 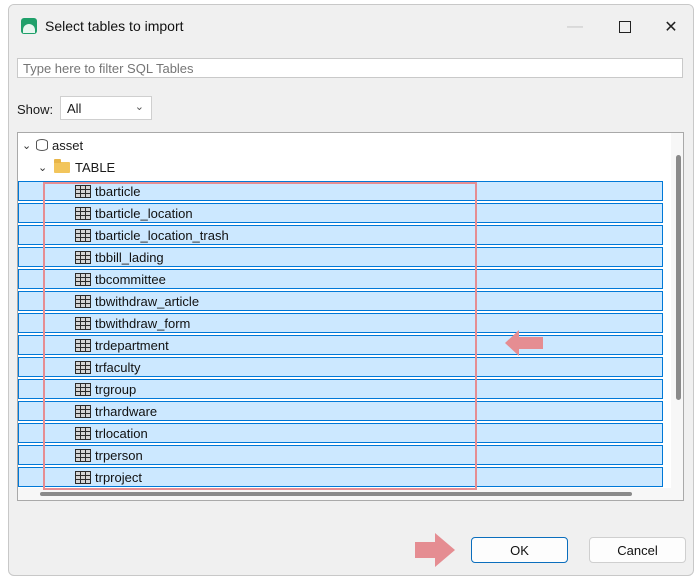 I want to click on show-dropdown: All ⌄, so click(x=106, y=108).